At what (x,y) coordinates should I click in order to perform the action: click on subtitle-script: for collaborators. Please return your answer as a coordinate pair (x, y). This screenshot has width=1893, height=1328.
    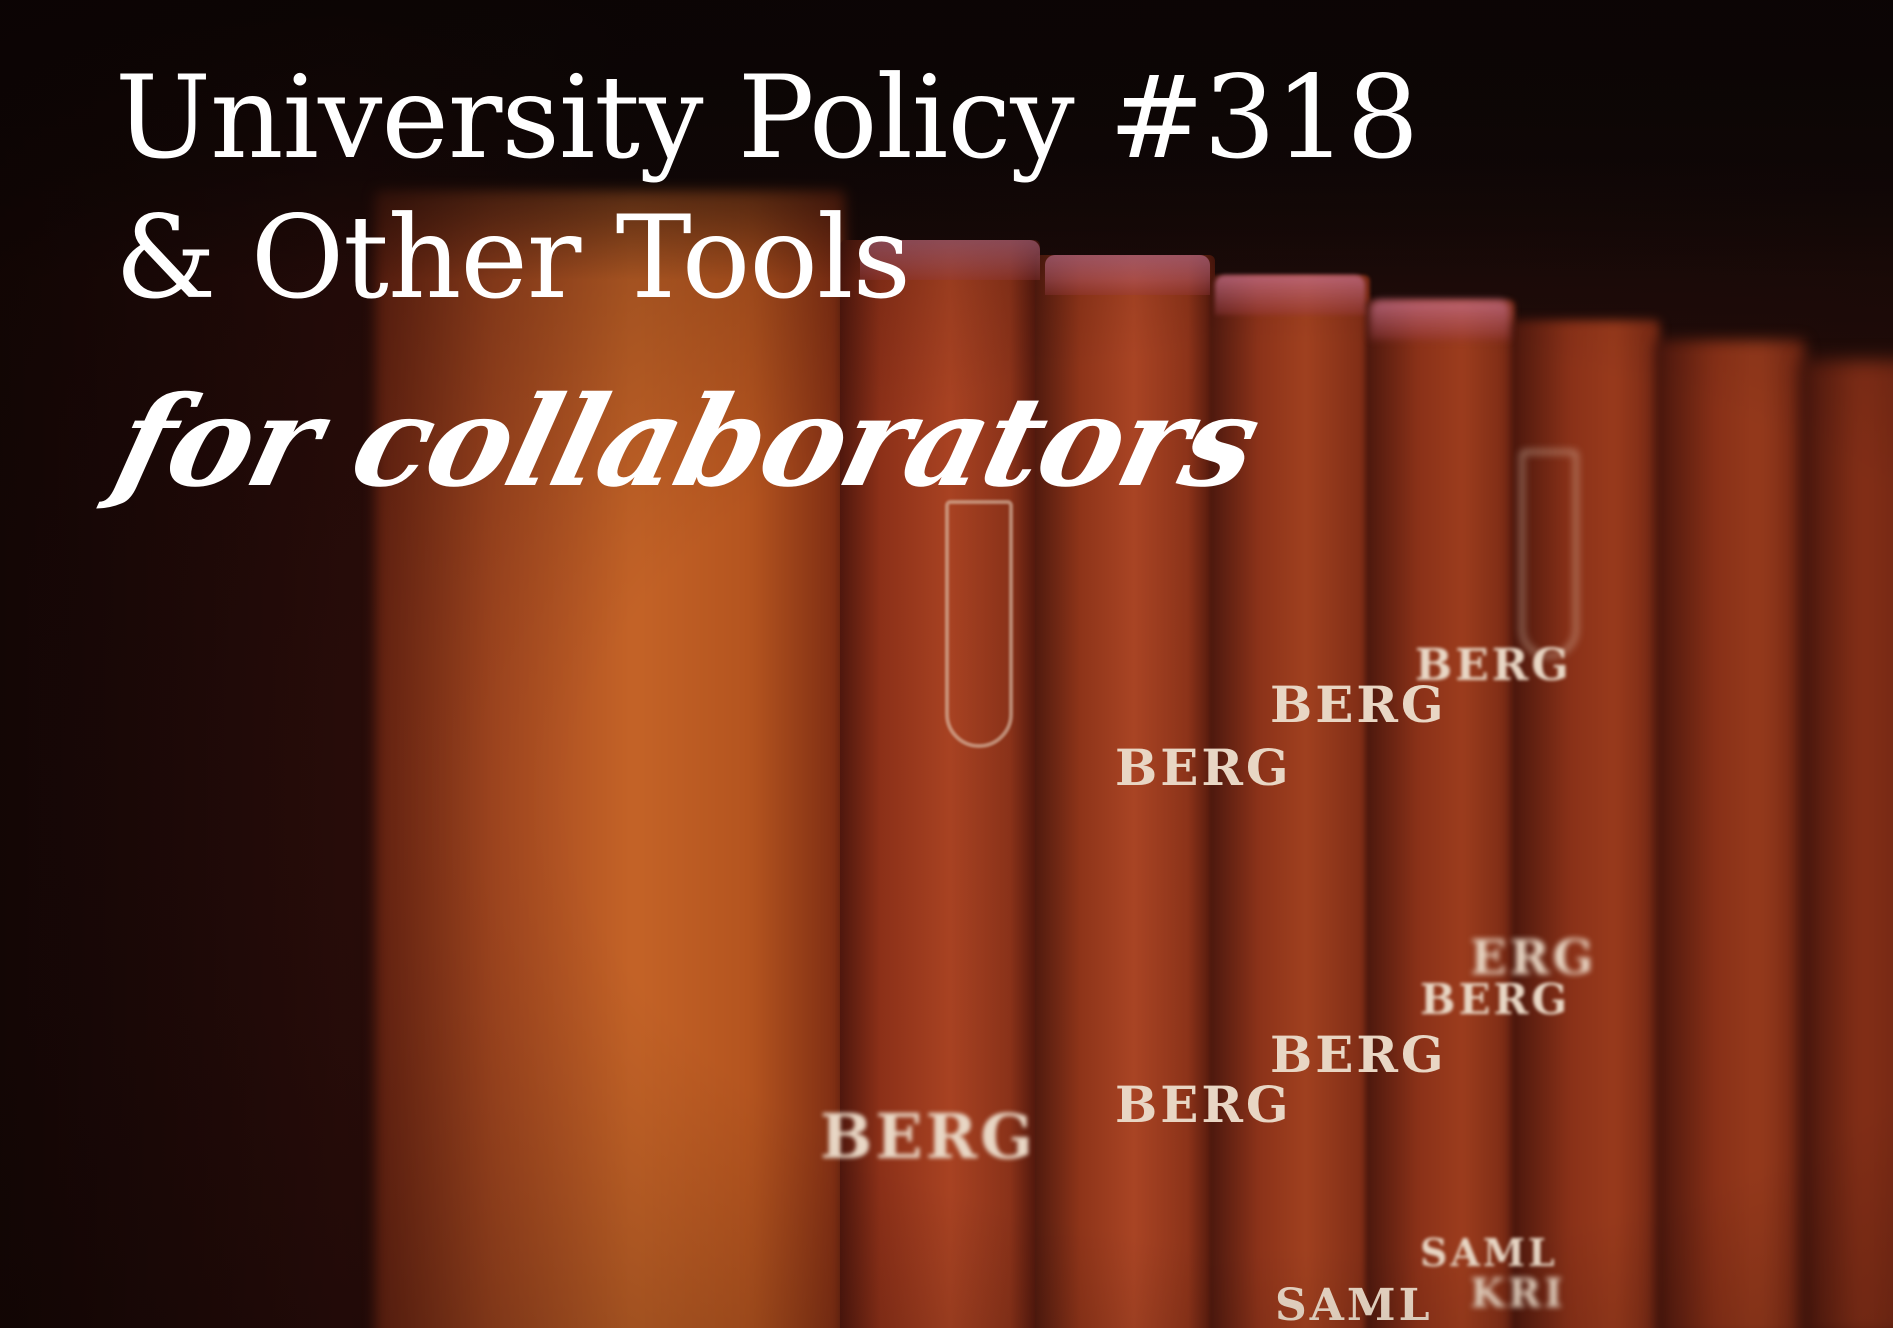
    Looking at the image, I should click on (686, 442).